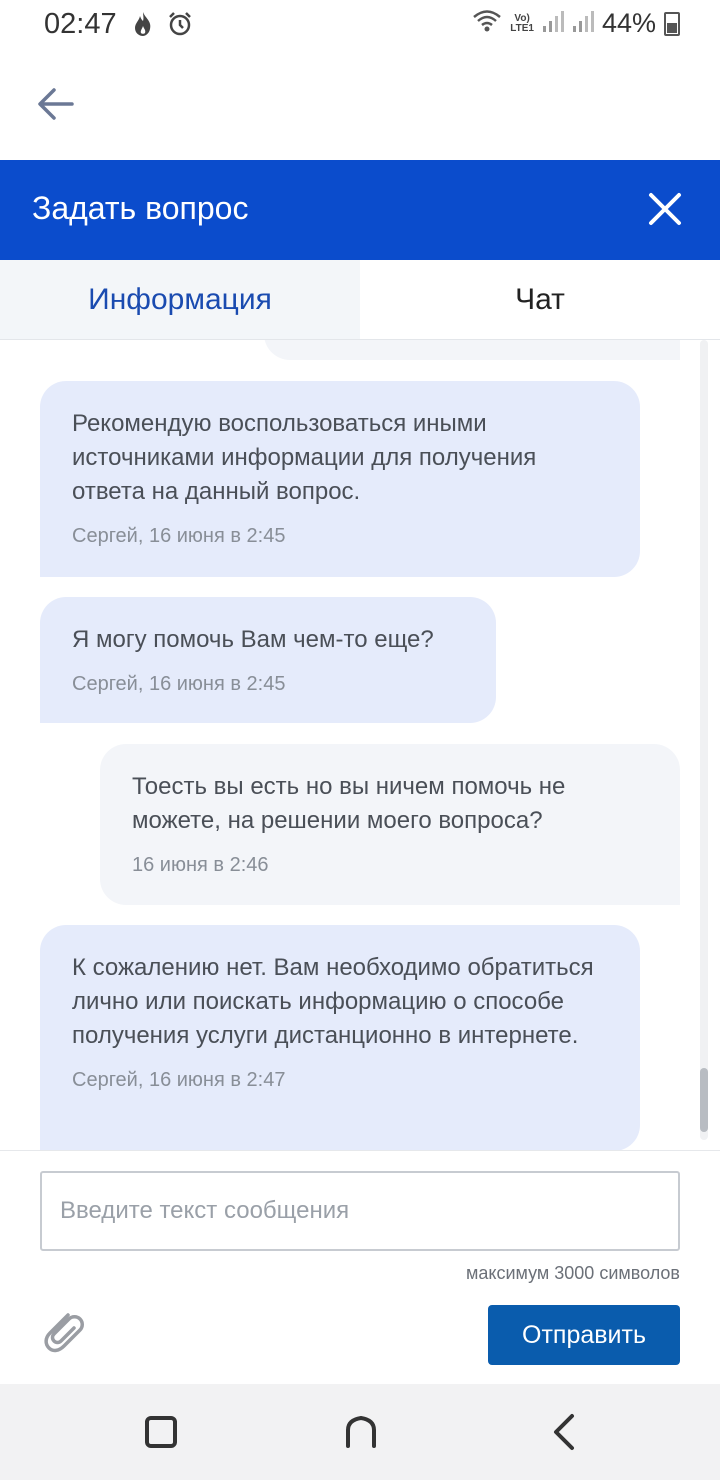 Image resolution: width=720 pixels, height=1480 pixels. What do you see at coordinates (143, 26) in the screenshot?
I see `flame-icon` at bounding box center [143, 26].